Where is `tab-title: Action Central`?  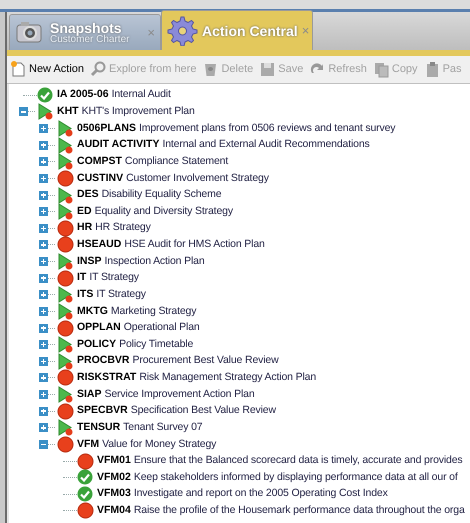
tab-title: Action Central is located at coordinates (250, 31).